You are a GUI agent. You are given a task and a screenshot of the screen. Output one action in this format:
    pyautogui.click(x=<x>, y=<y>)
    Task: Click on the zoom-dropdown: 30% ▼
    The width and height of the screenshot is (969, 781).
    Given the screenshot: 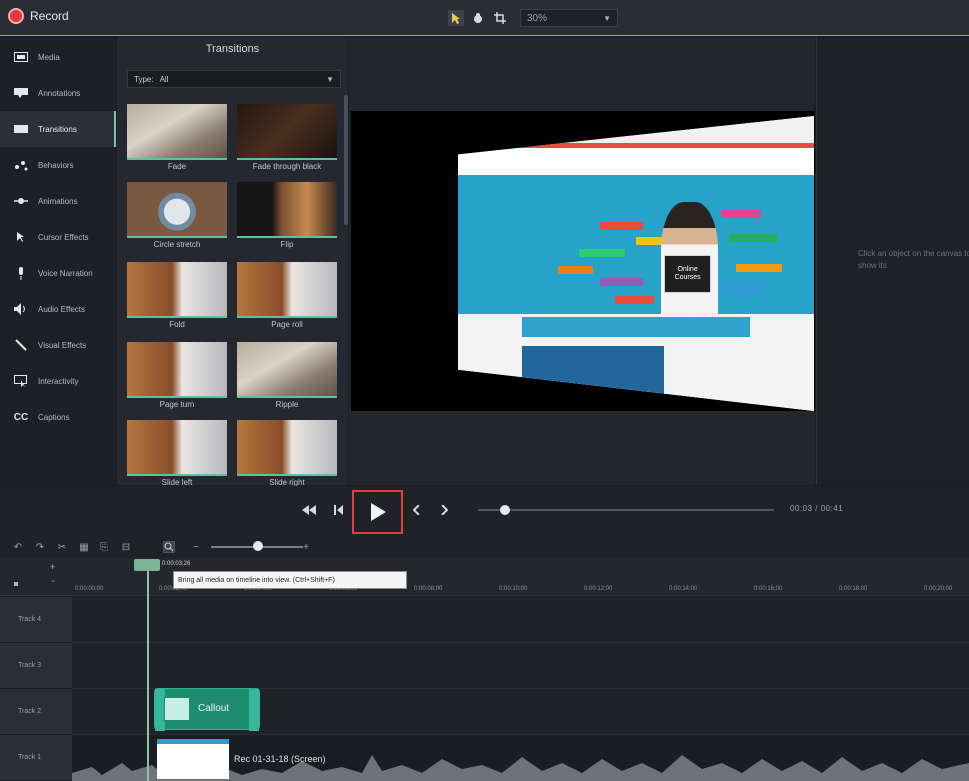 What is the action you would take?
    pyautogui.click(x=569, y=18)
    